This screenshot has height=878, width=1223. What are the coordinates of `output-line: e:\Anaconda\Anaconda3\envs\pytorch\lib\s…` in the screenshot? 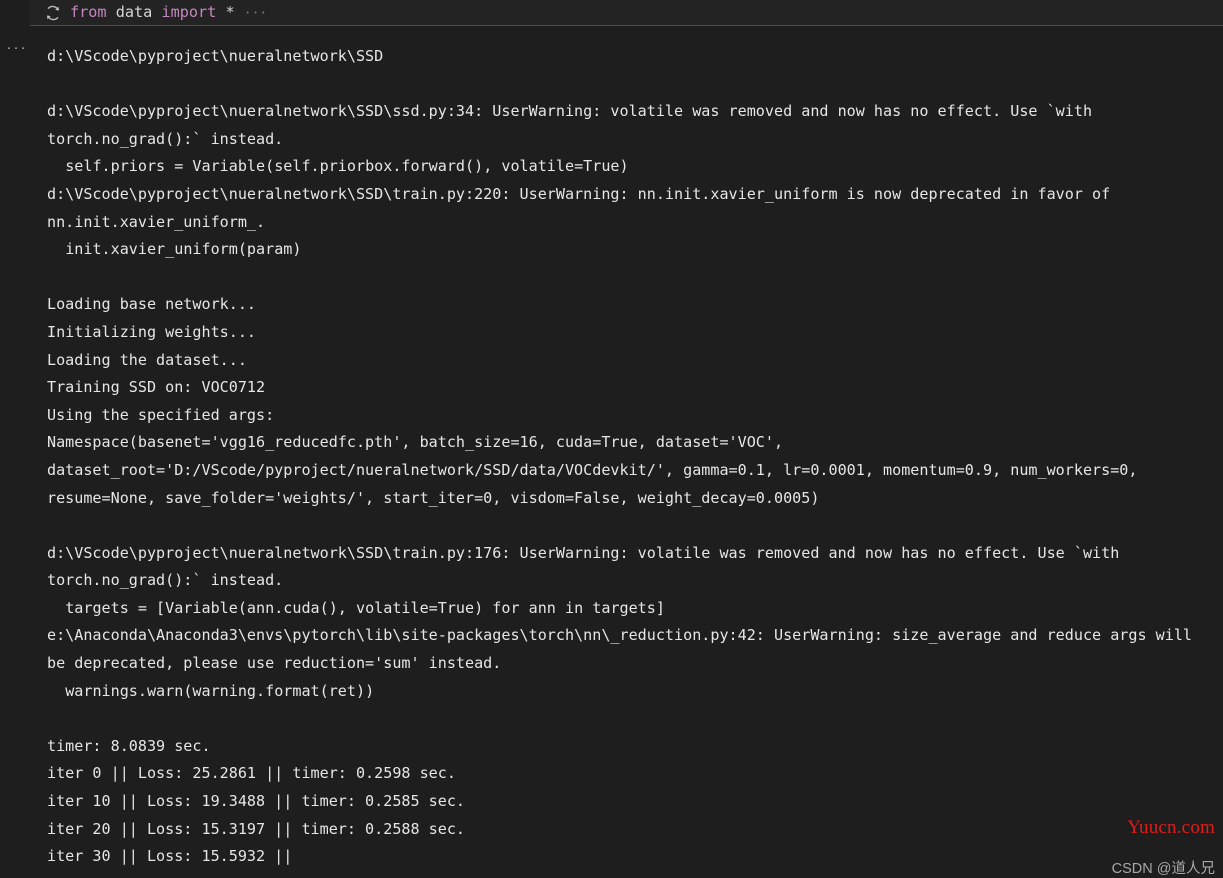 It's located at (624, 649).